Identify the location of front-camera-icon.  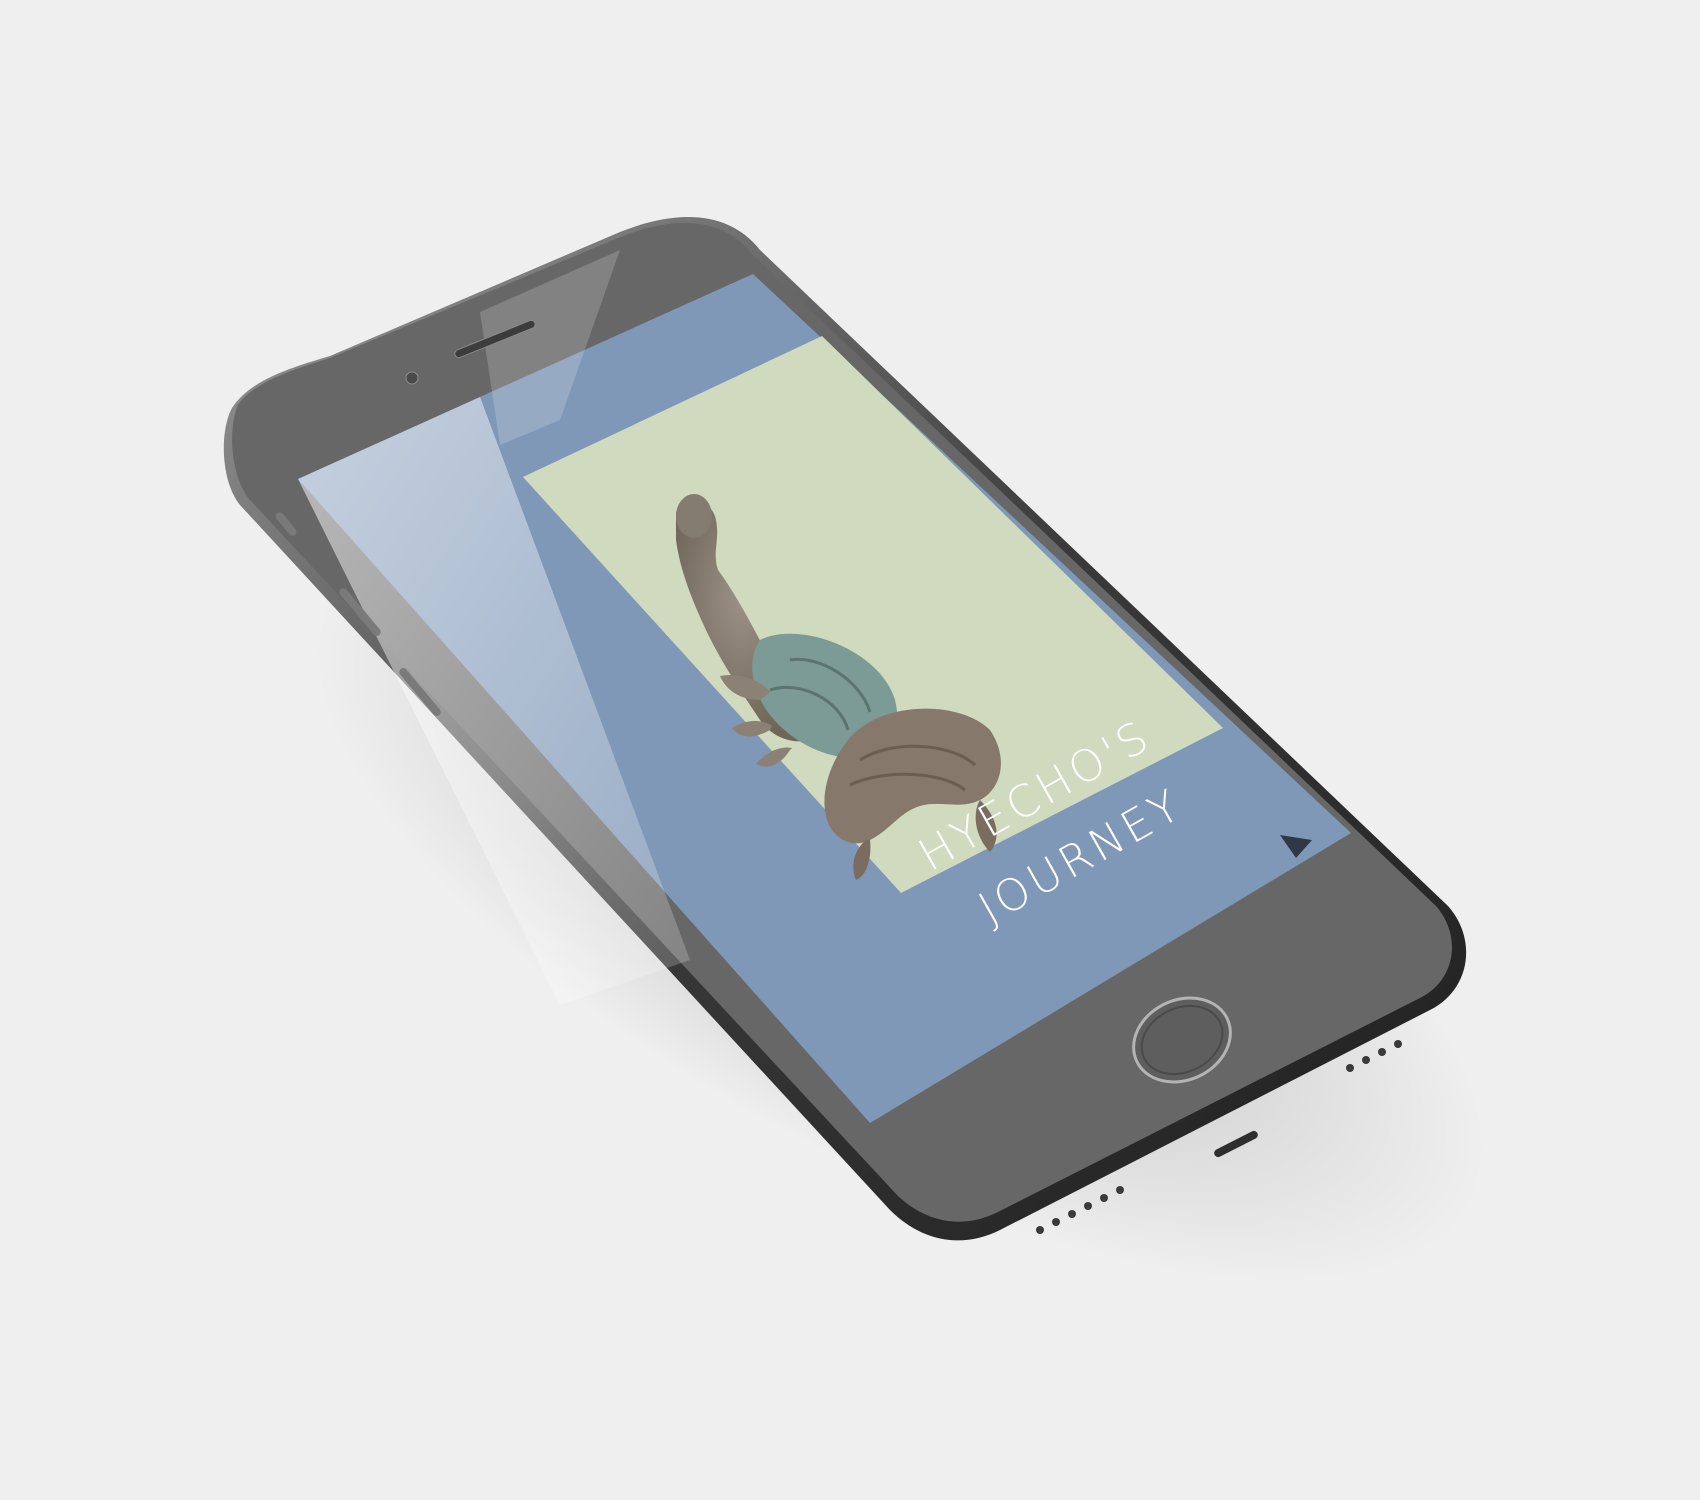
(412, 378).